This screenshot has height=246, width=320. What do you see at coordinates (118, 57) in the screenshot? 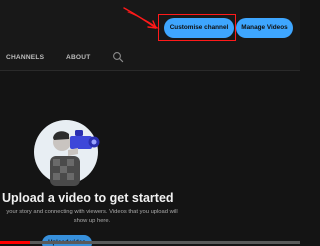
I see `search-icon` at bounding box center [118, 57].